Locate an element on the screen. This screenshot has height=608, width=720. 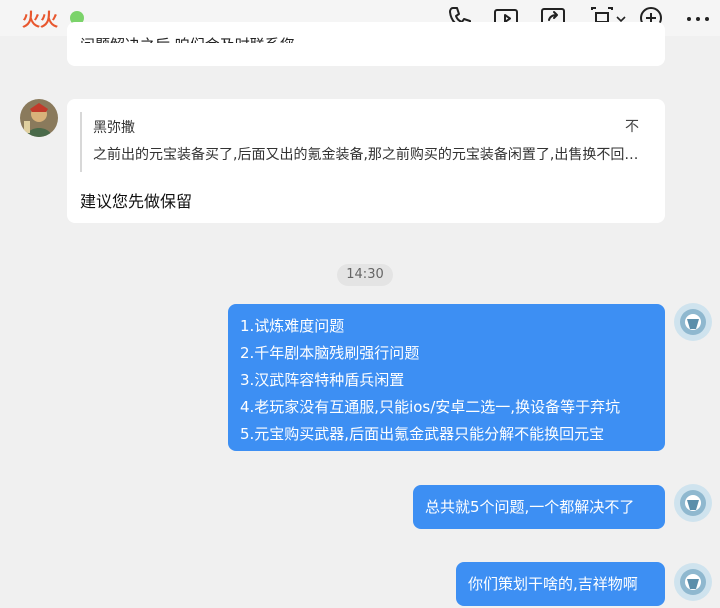
agent-avatar is located at coordinates (39, 118).